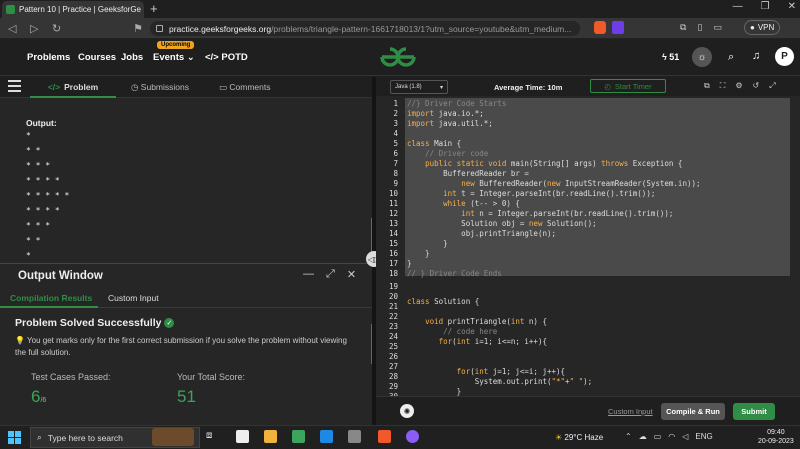  What do you see at coordinates (95, 323) in the screenshot?
I see `status-message: Problem Solved Successfully ✓` at bounding box center [95, 323].